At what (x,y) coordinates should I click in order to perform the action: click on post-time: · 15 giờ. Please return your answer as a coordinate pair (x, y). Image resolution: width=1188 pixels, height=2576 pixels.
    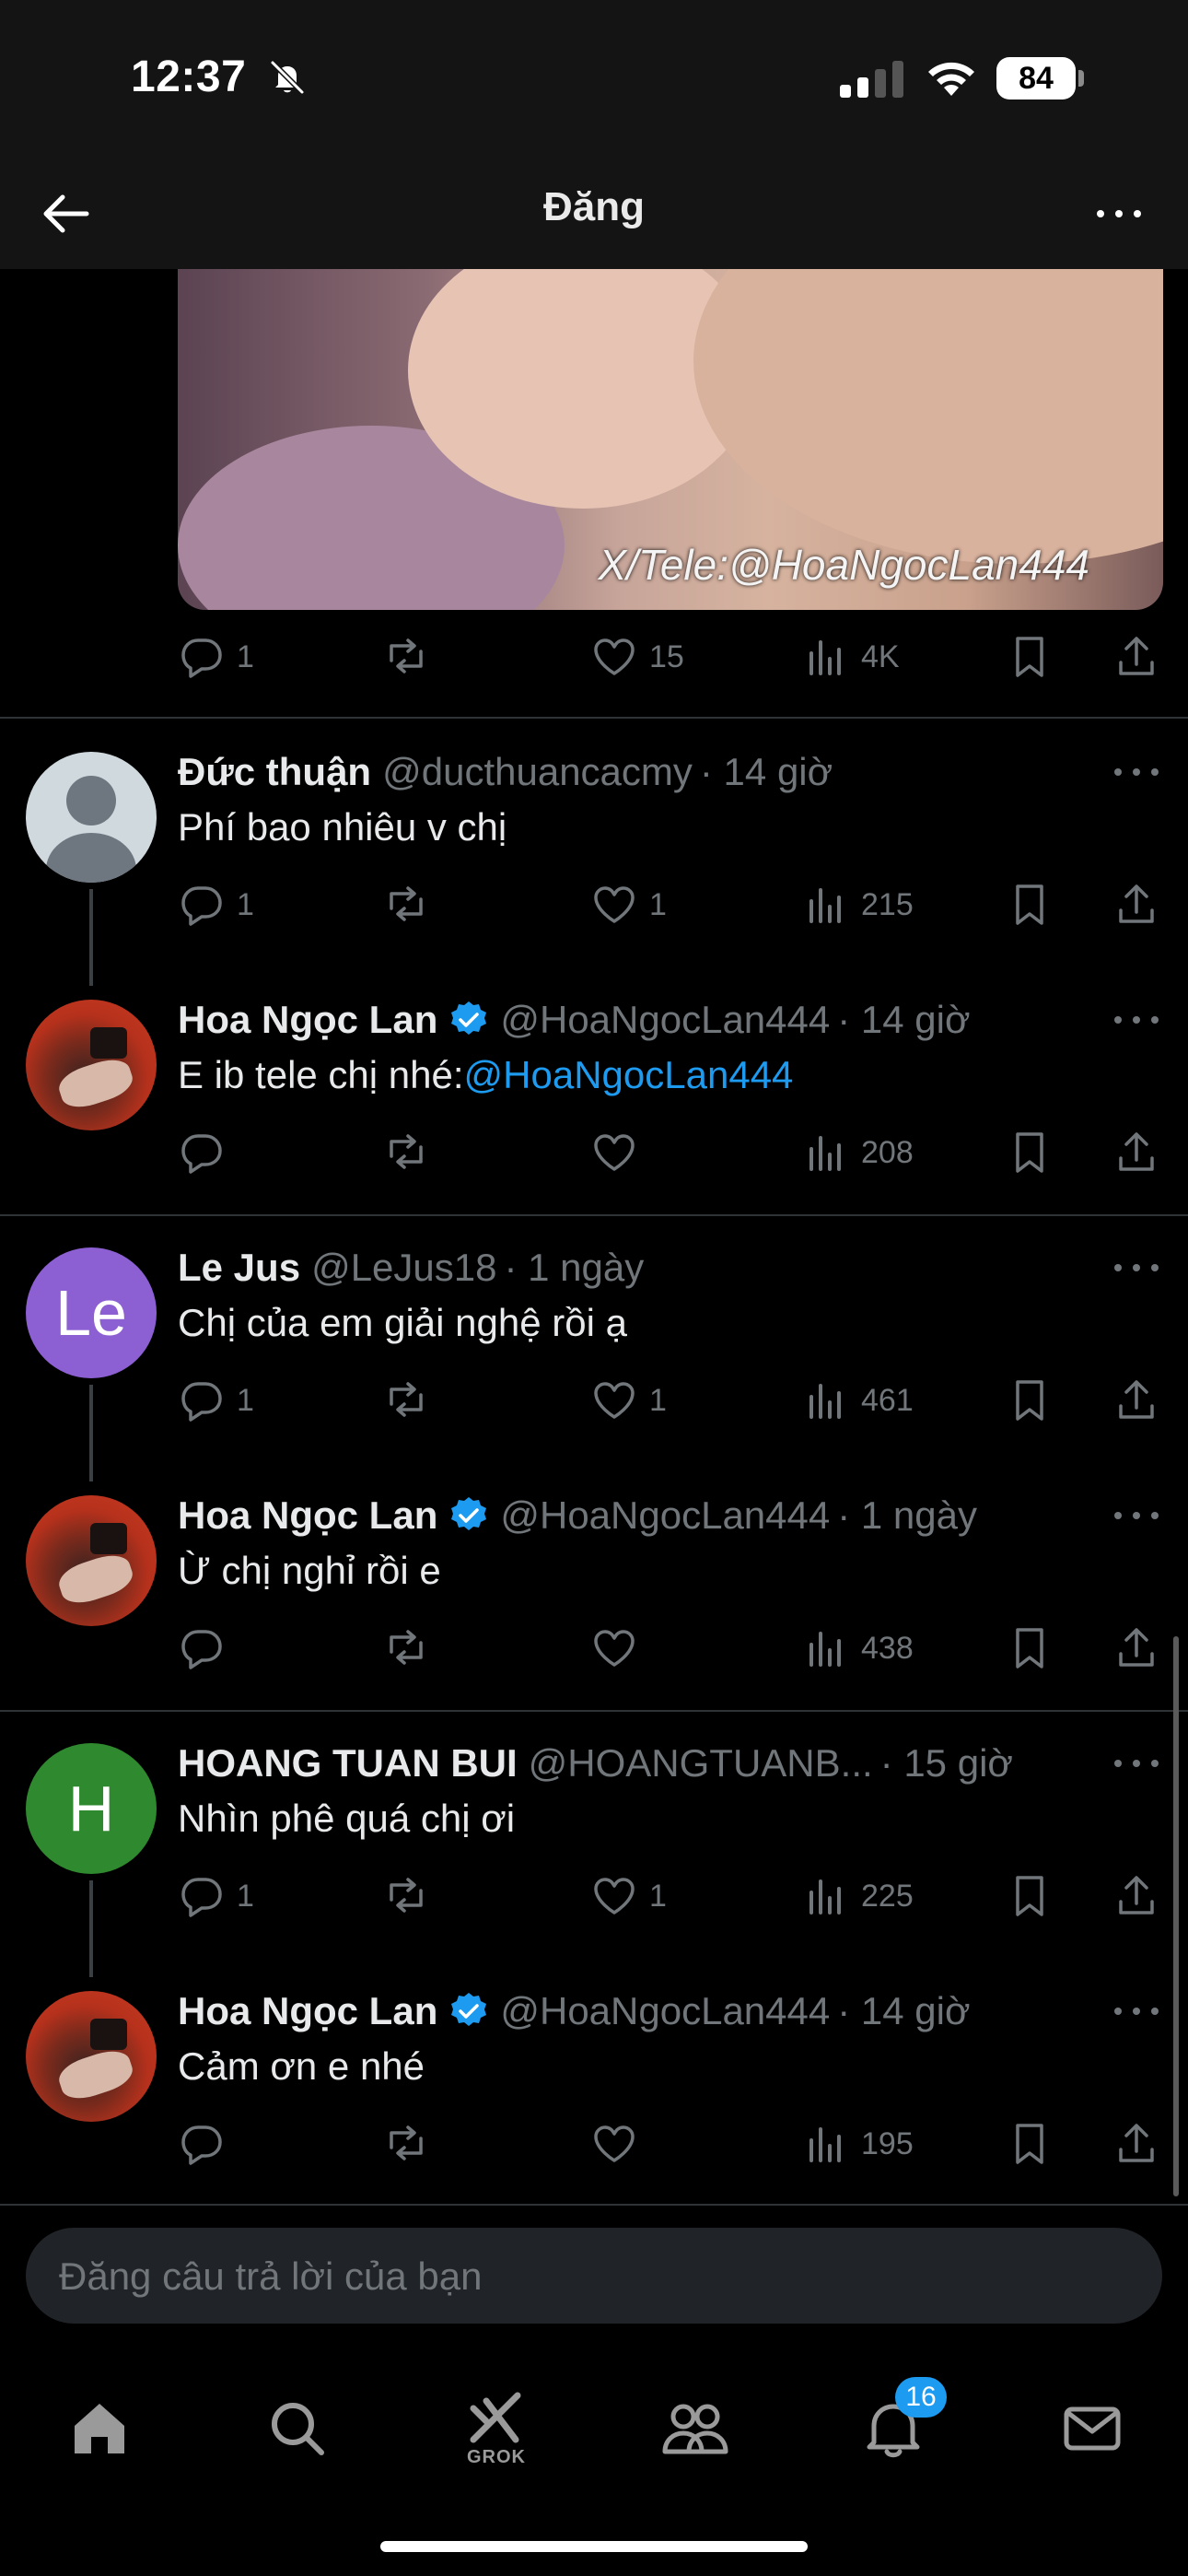
    Looking at the image, I should click on (946, 1763).